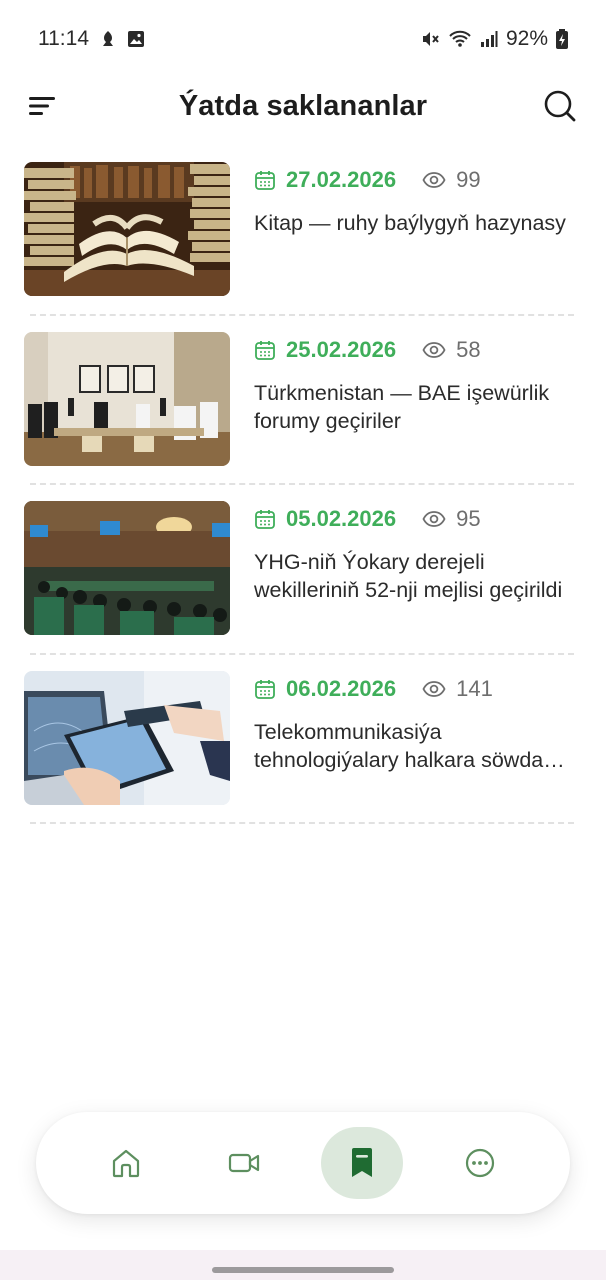  I want to click on gallery-icon, so click(136, 39).